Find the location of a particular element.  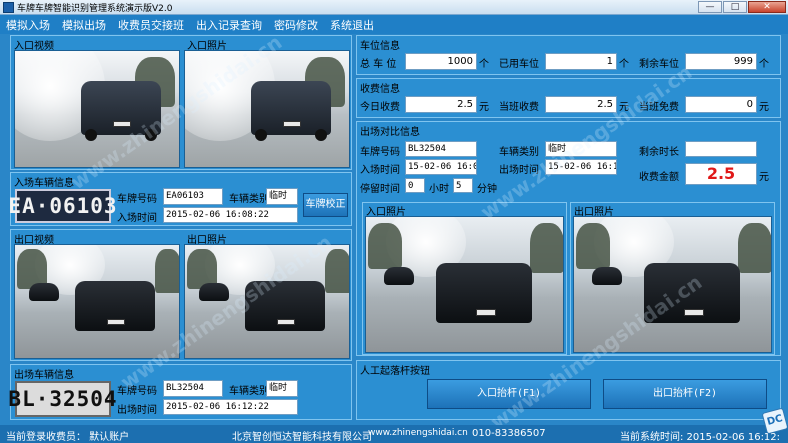

today-fee-label: 今日收费 is located at coordinates (380, 107).